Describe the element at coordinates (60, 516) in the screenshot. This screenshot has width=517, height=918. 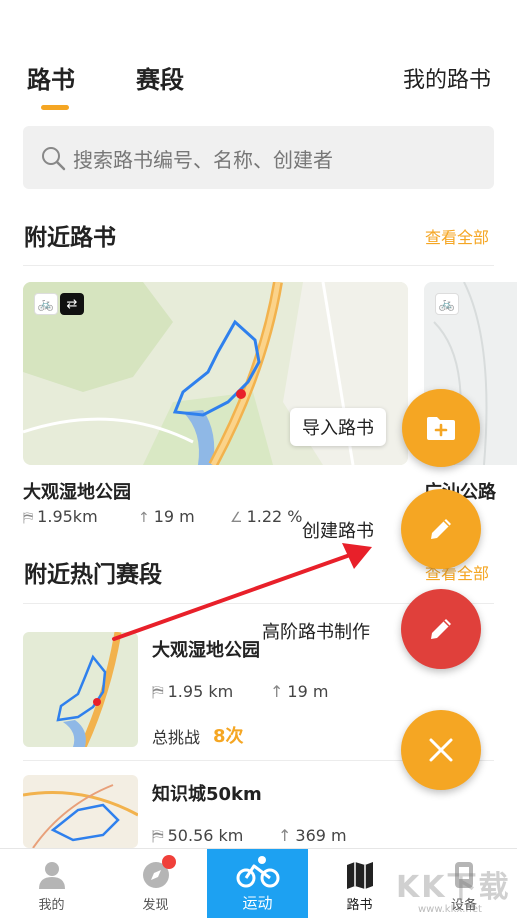
I see `route-distance: ⛿ 1.95km` at that location.